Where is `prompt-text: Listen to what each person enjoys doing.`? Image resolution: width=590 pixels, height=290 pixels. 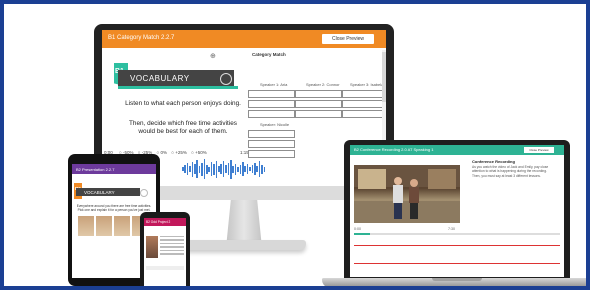 prompt-text: Listen to what each person enjoys doing. is located at coordinates (183, 103).